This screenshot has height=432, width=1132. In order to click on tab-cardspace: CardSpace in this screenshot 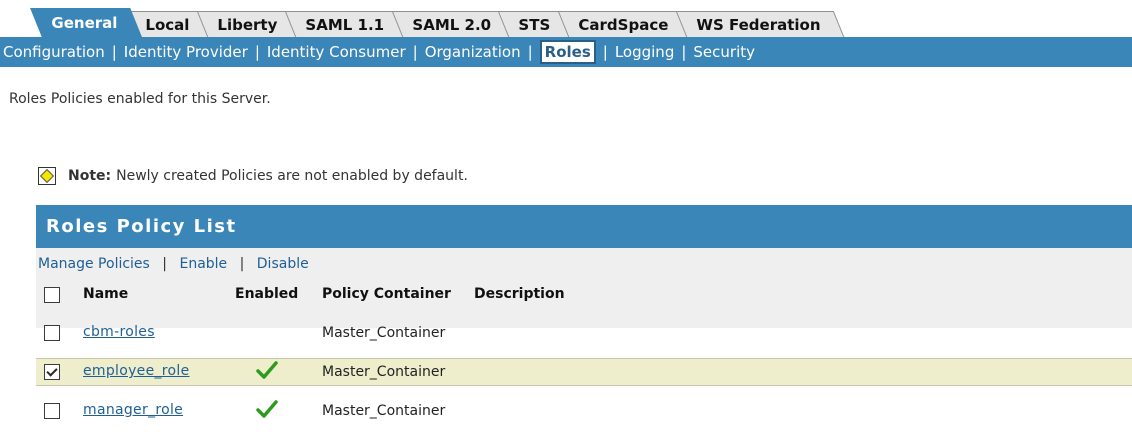, I will do `click(625, 24)`.